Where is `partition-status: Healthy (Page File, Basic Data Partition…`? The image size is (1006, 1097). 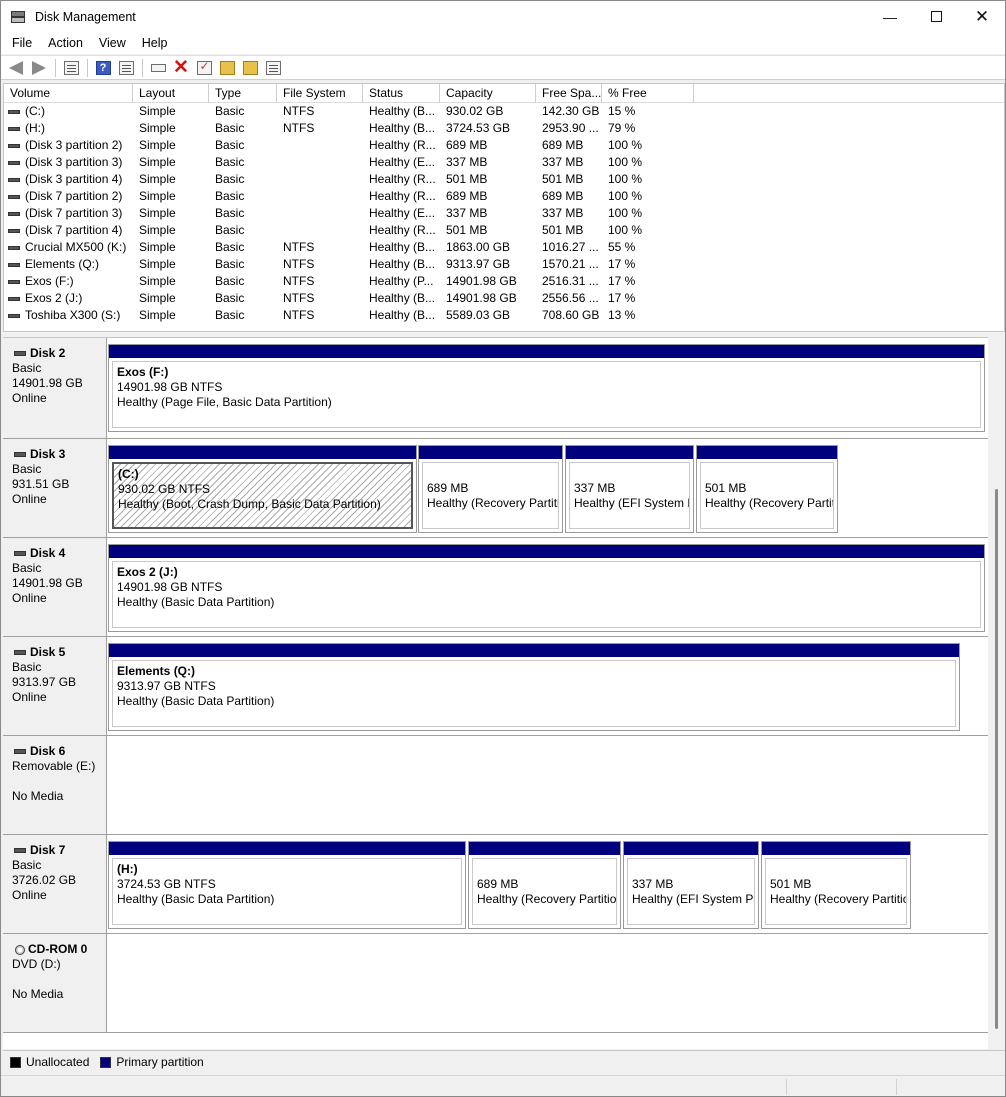 partition-status: Healthy (Page File, Basic Data Partition… is located at coordinates (224, 402).